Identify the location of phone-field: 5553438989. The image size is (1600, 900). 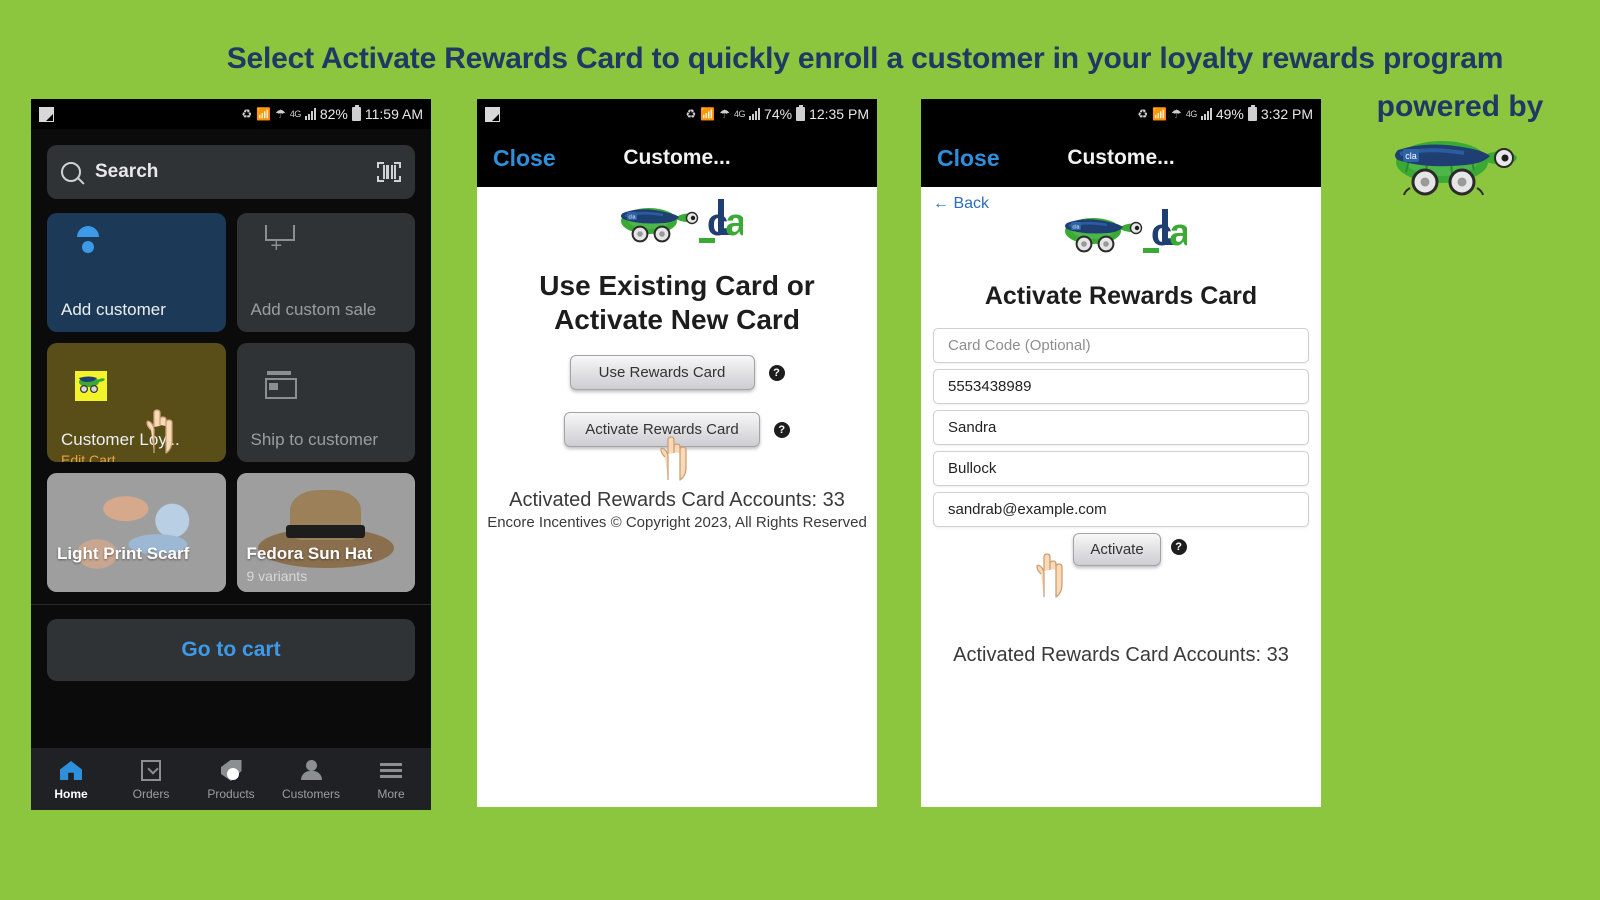
(1121, 386).